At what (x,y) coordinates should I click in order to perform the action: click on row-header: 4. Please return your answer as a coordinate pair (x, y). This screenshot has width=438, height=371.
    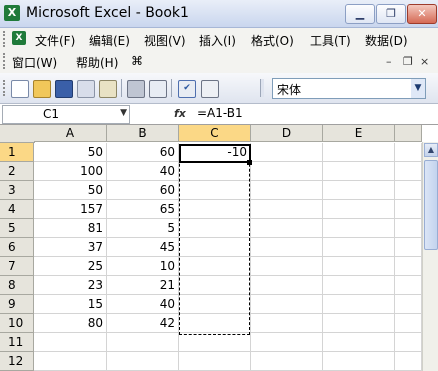
    Looking at the image, I should click on (17, 209).